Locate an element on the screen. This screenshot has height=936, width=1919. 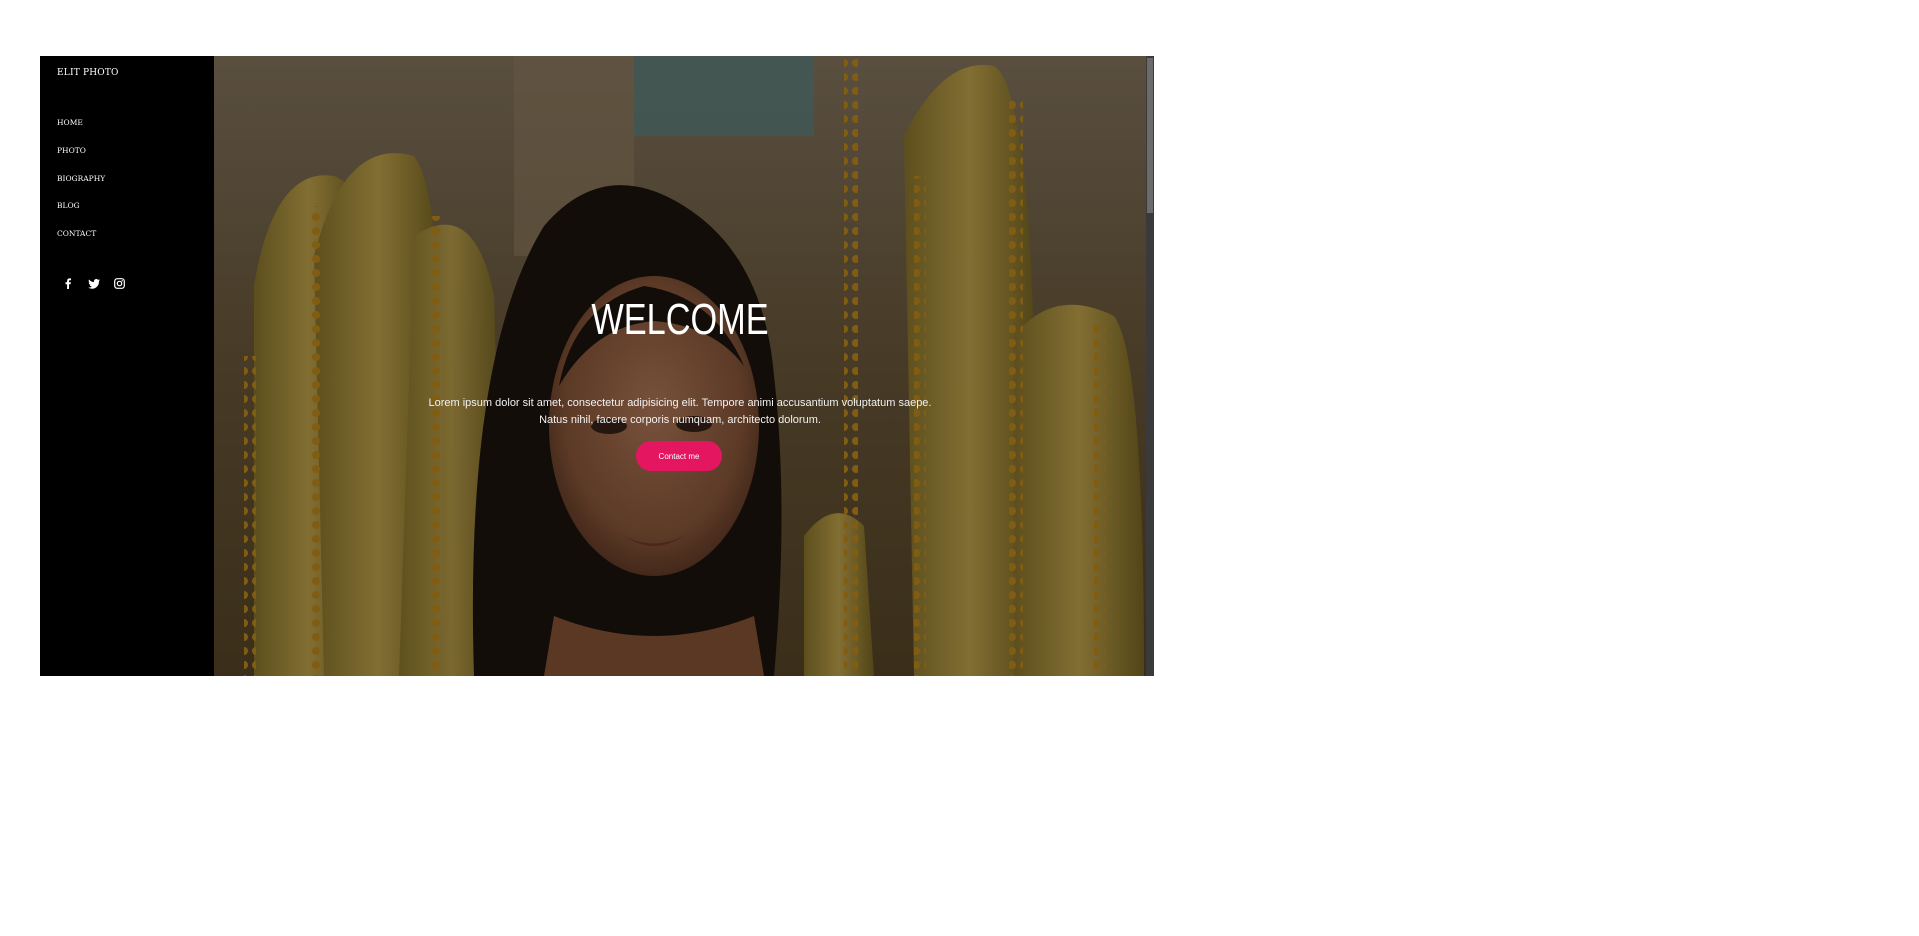
instagram-icon is located at coordinates (119, 283).